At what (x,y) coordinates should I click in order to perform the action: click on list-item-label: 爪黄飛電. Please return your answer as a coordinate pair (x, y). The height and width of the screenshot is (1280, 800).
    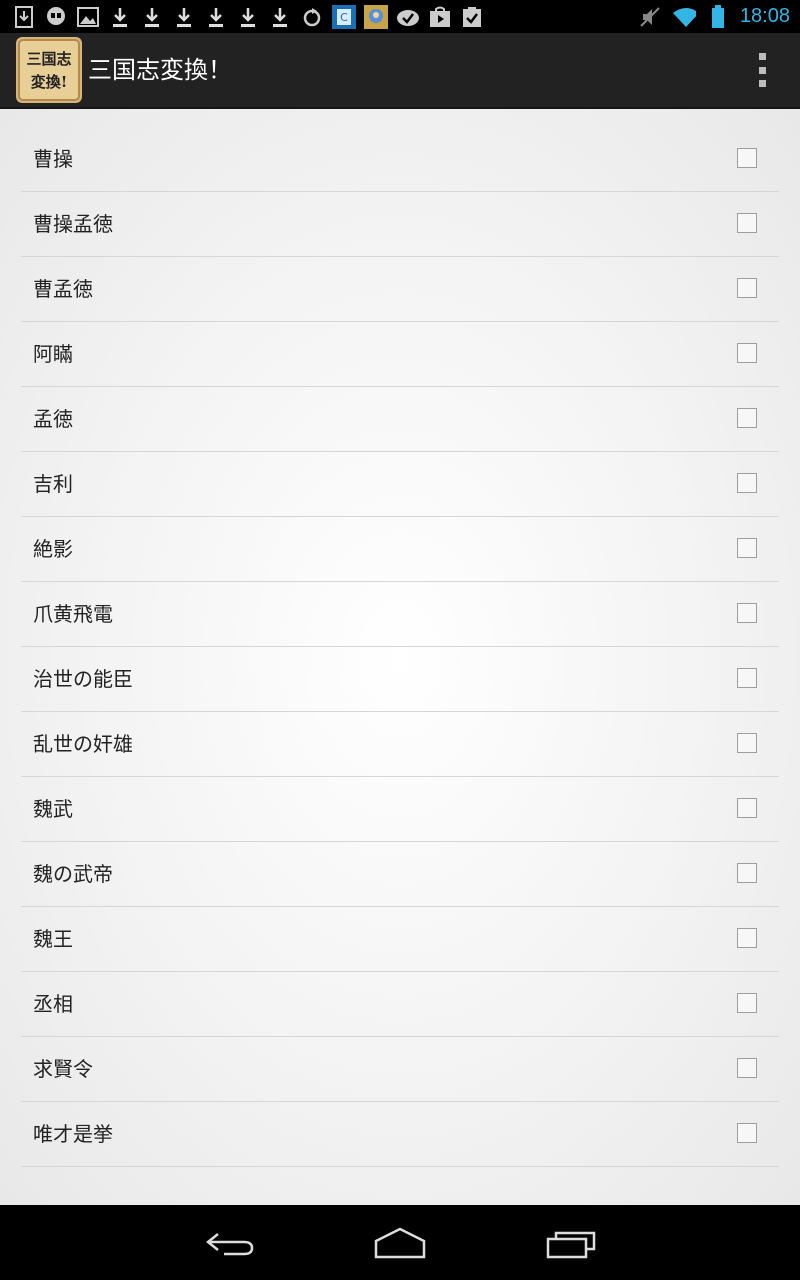
    Looking at the image, I should click on (73, 614).